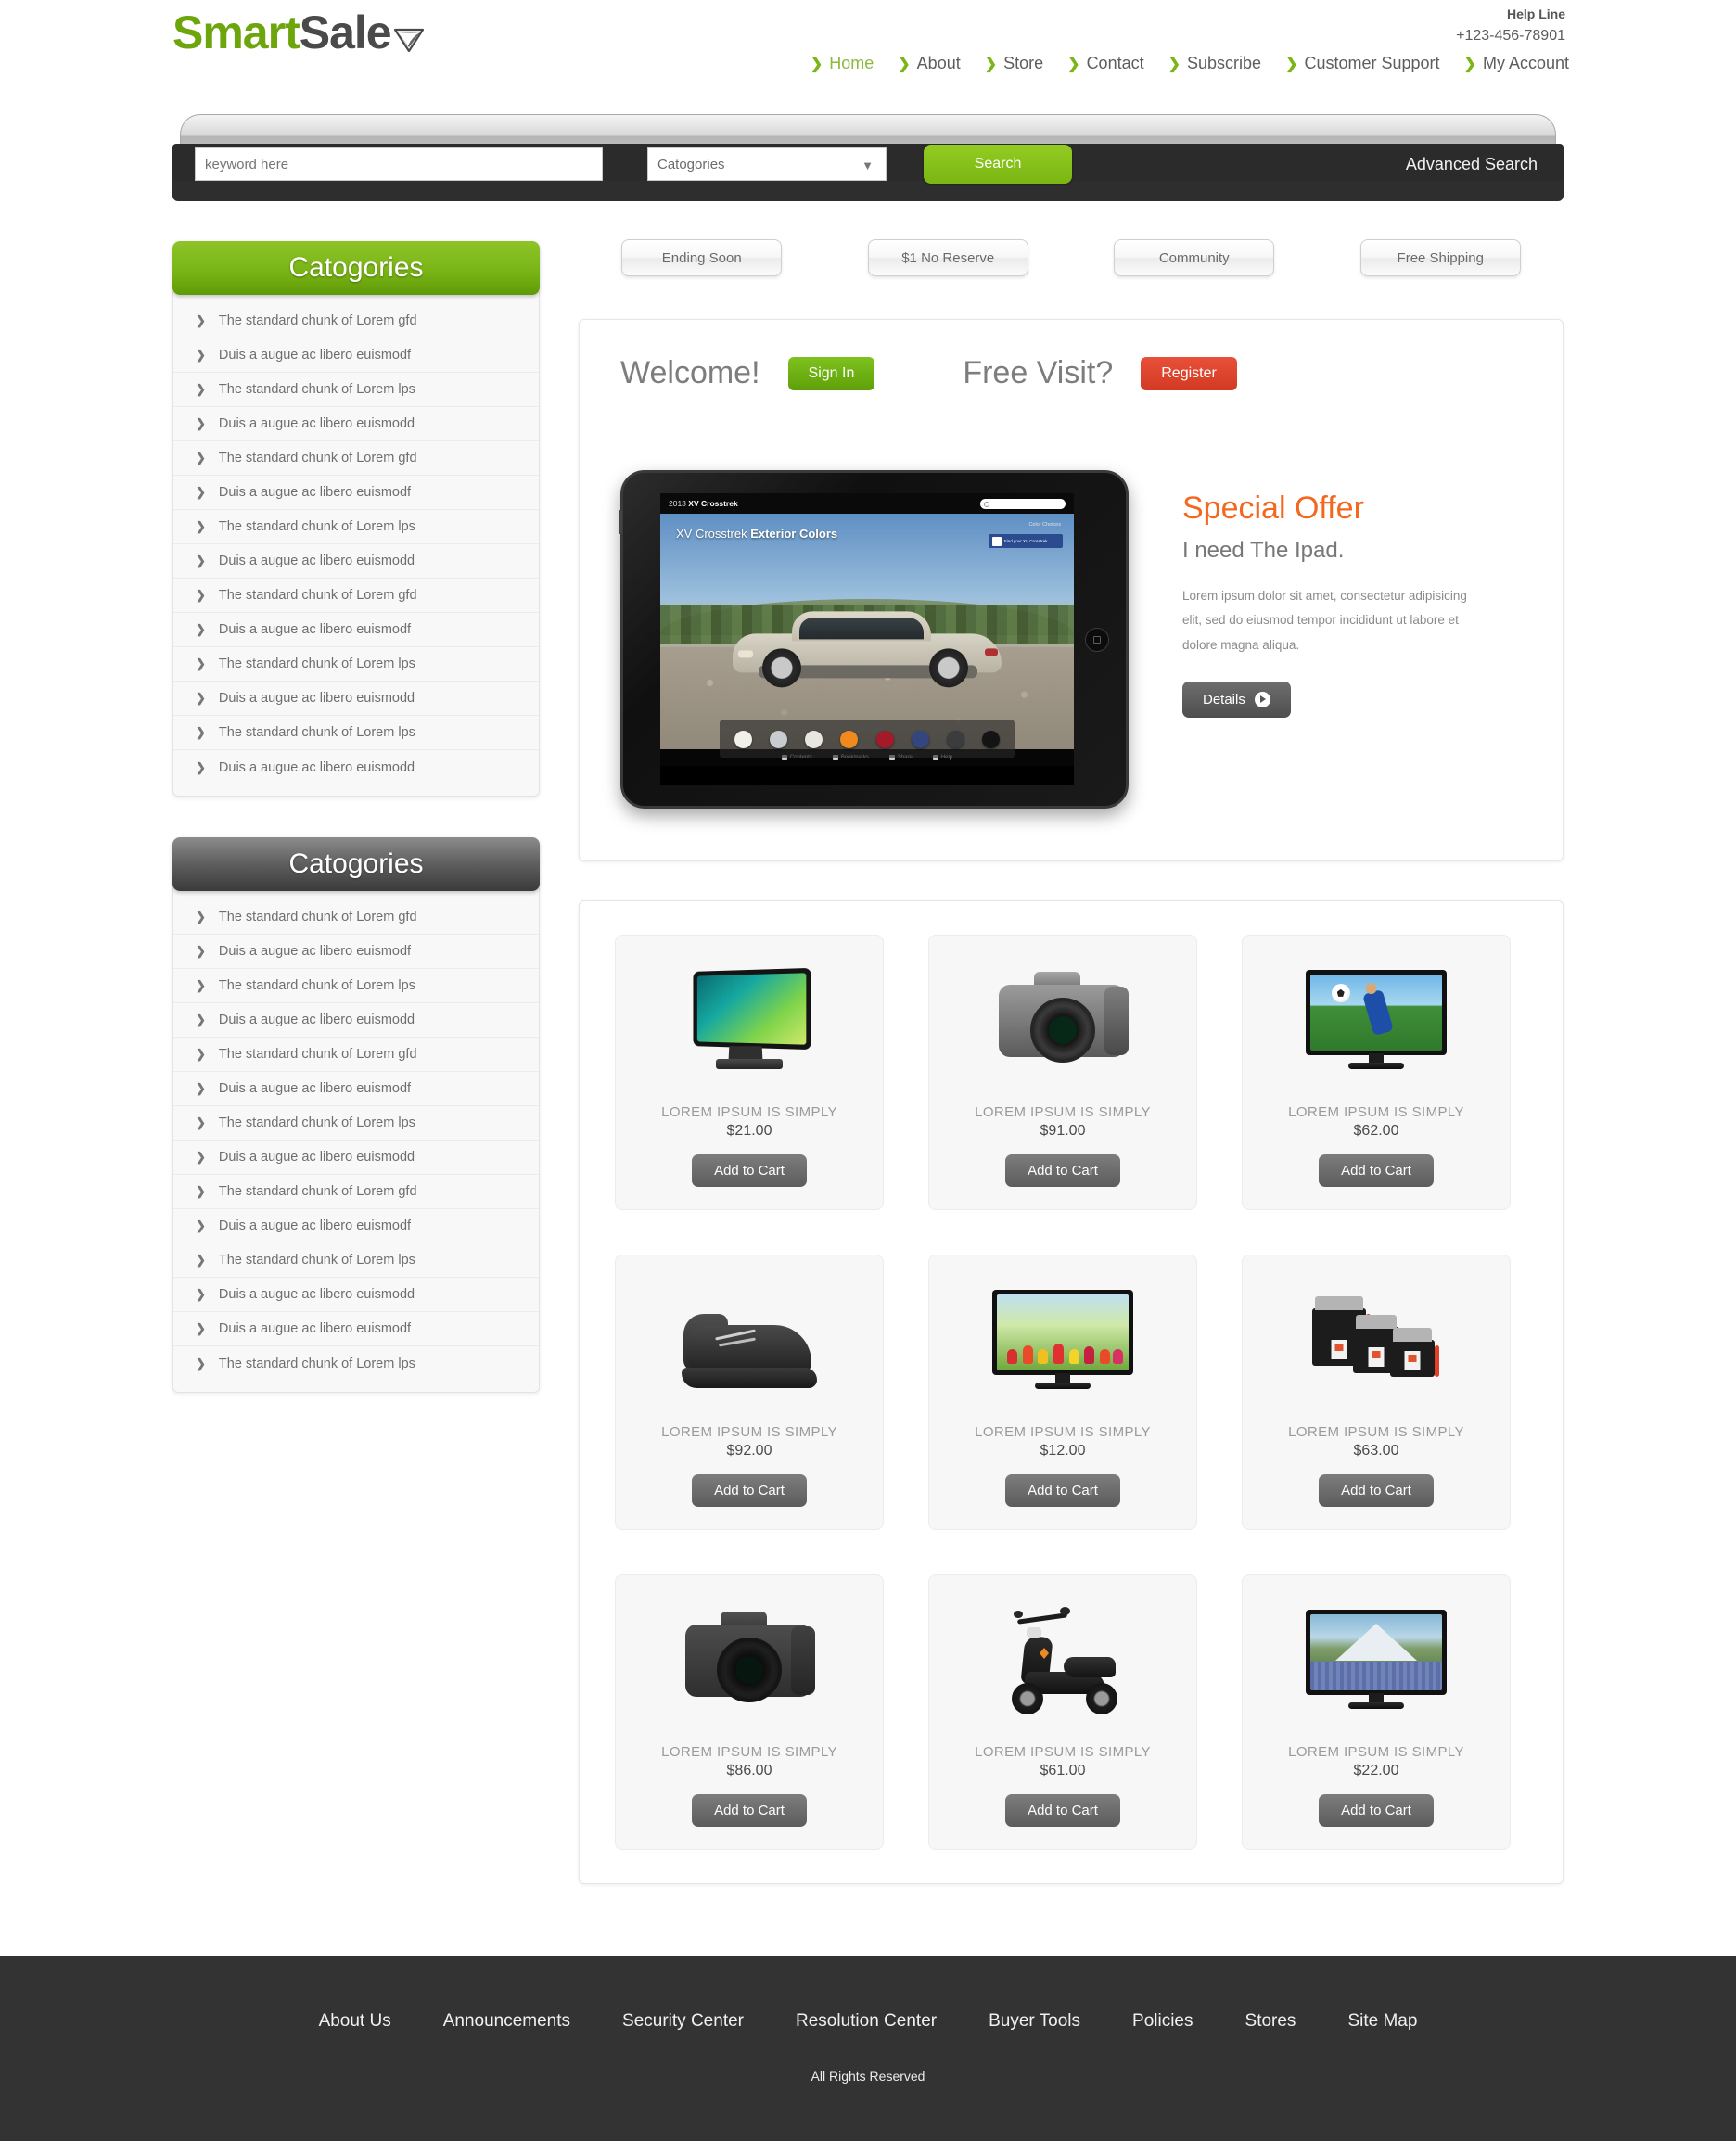  What do you see at coordinates (831, 373) in the screenshot?
I see `sign-in-button: Sign In` at bounding box center [831, 373].